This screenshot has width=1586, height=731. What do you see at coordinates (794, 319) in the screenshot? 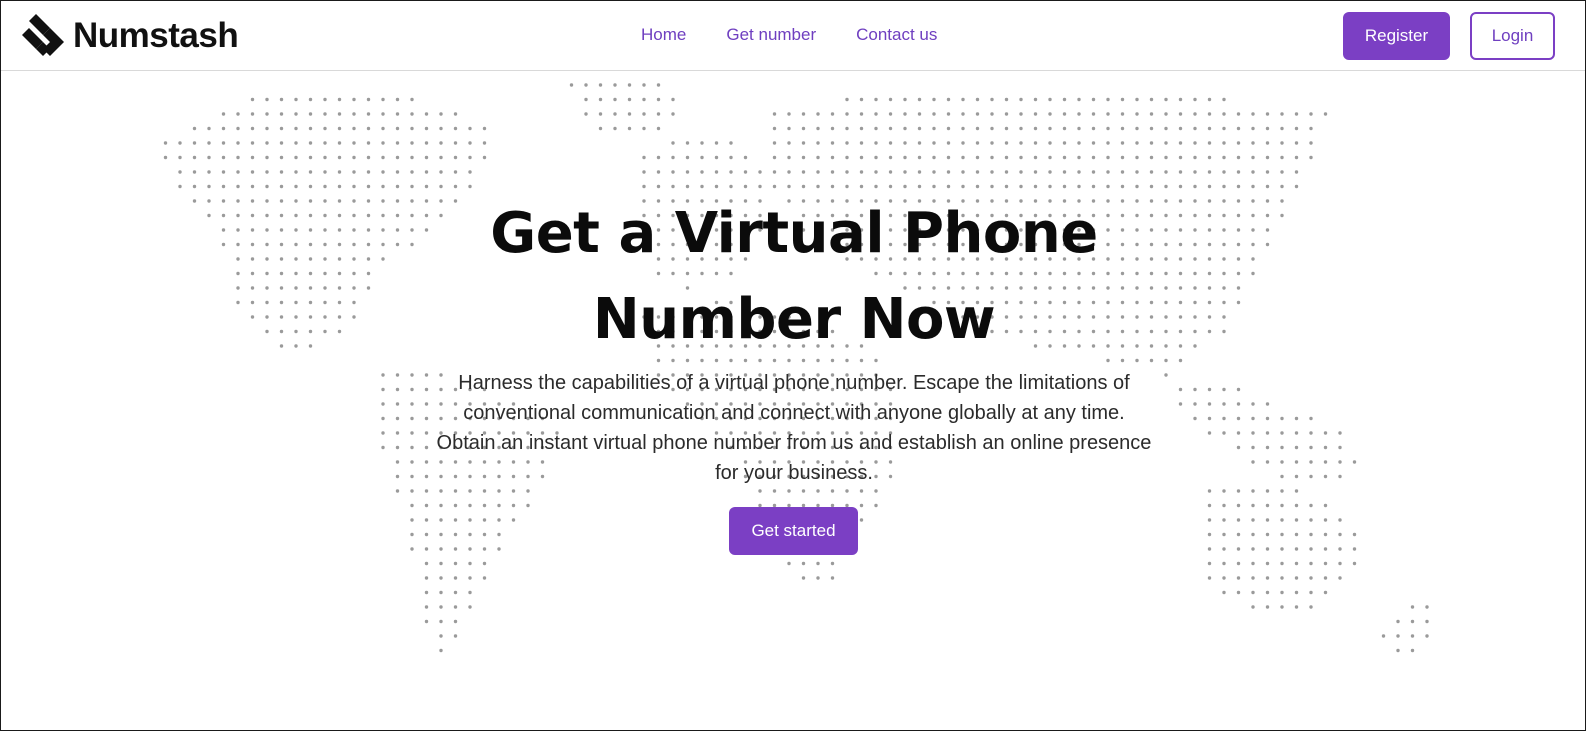
I see `hero-title-line-2: Number Now` at bounding box center [794, 319].